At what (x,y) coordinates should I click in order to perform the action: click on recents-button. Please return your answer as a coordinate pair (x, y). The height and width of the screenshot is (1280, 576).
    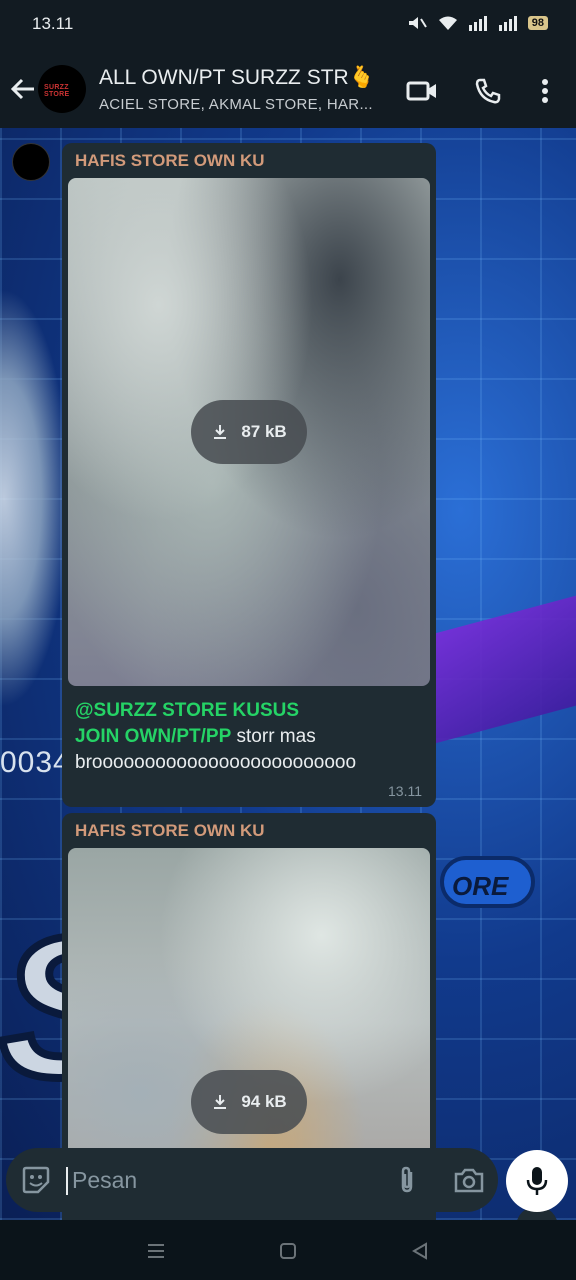
    Looking at the image, I should click on (156, 1251).